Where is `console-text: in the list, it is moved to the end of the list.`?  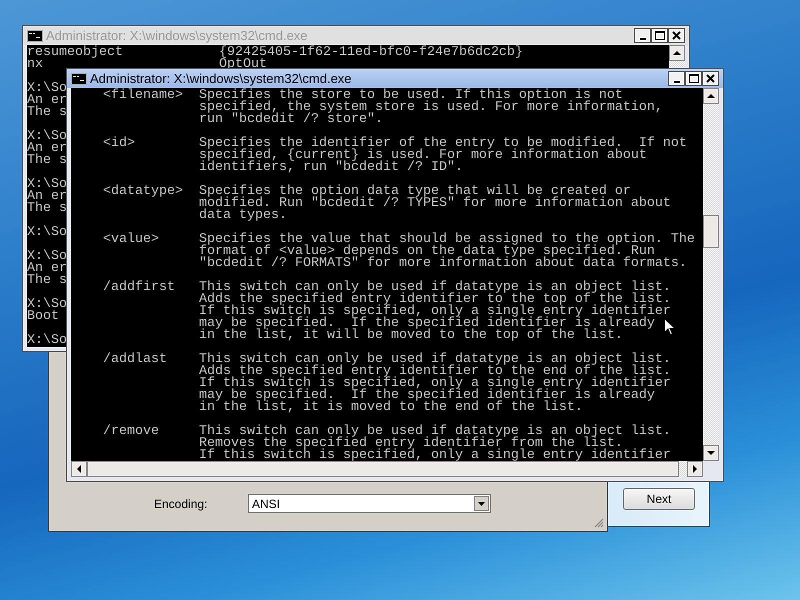 console-text: in the list, it is moved to the end of the list. is located at coordinates (391, 408).